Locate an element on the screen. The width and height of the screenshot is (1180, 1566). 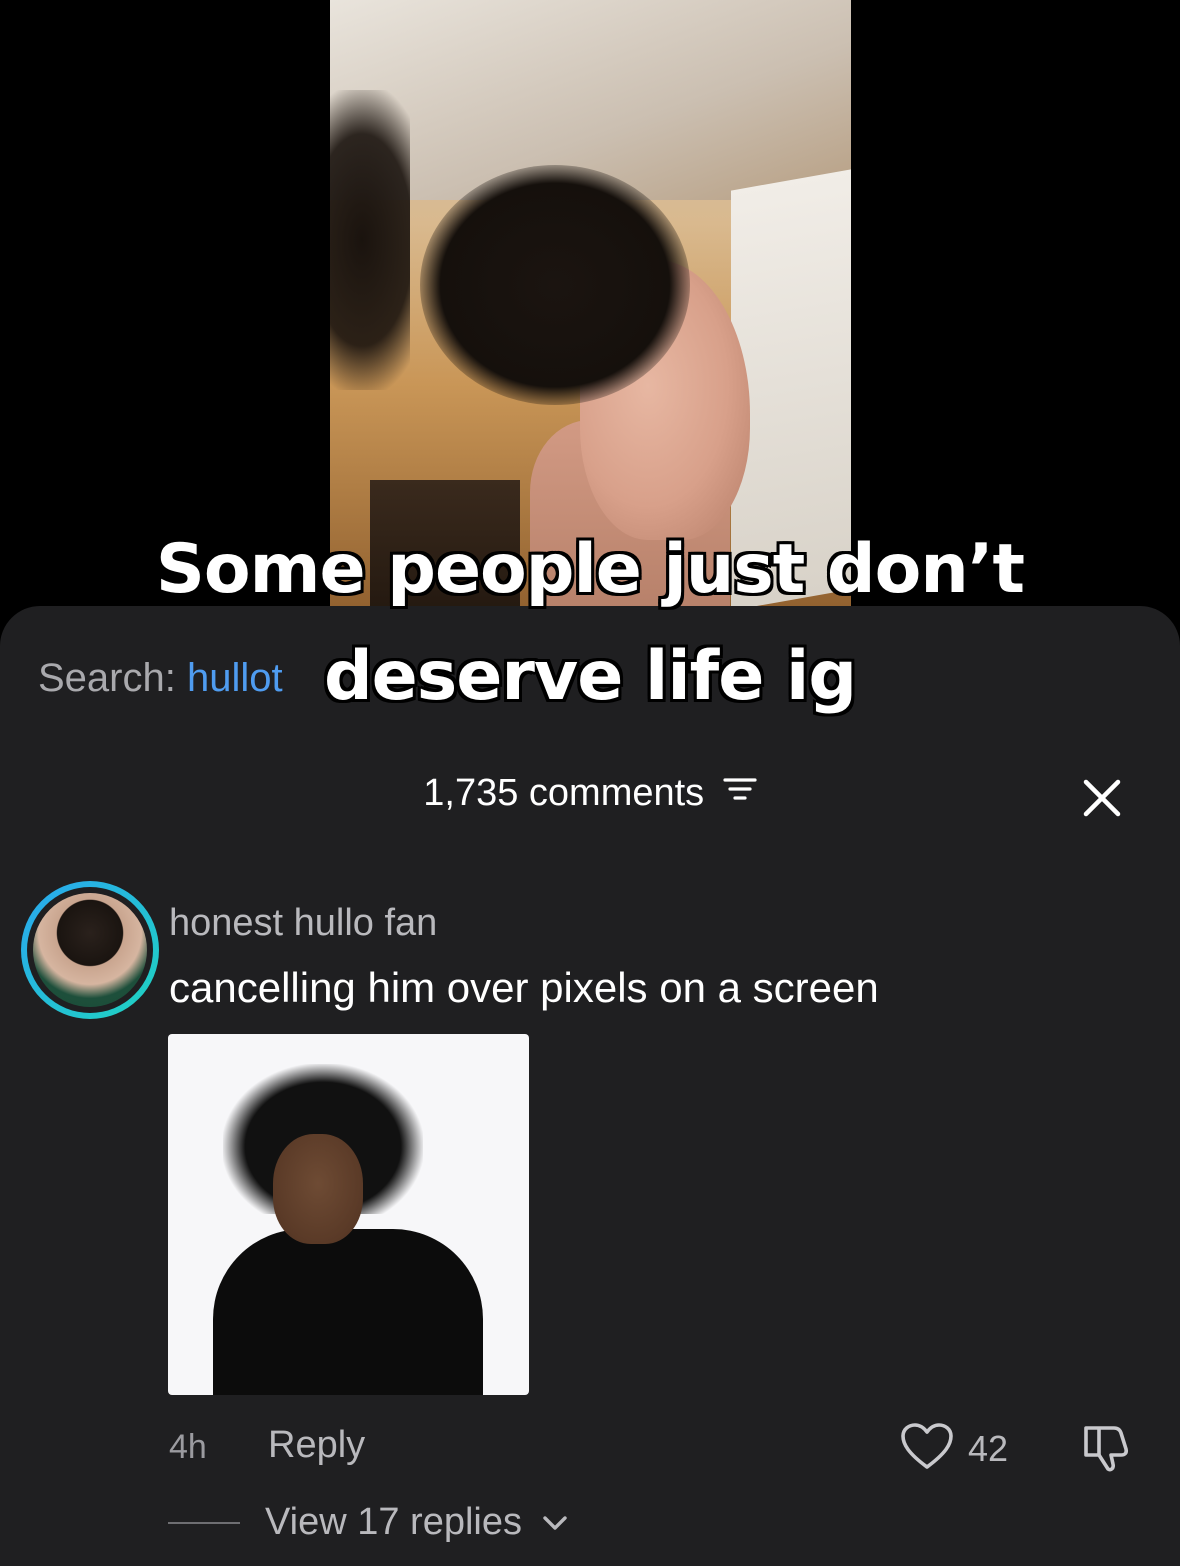
comment-username: honest hullo fan is located at coordinates (303, 923).